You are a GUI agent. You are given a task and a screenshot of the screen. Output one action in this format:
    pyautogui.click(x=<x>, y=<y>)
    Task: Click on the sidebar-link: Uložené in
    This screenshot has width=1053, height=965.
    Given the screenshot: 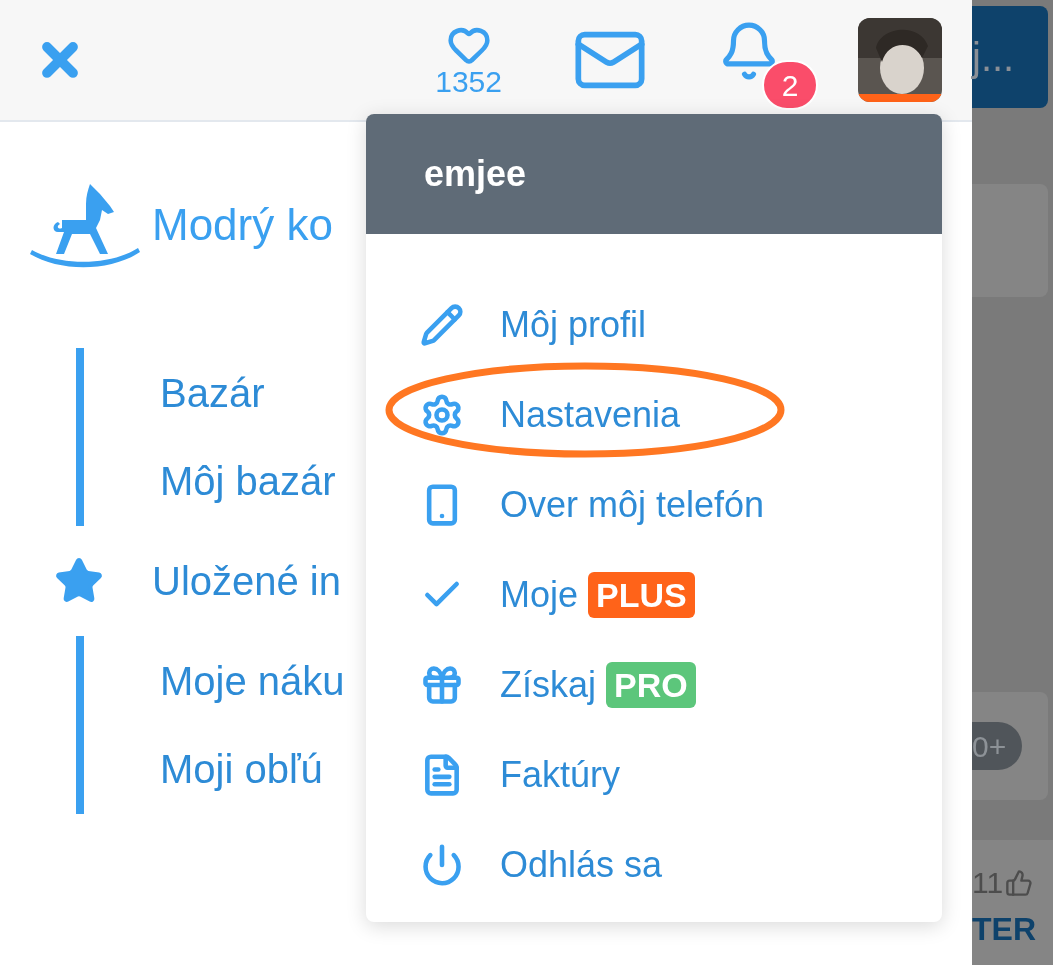 What is the action you would take?
    pyautogui.click(x=246, y=581)
    